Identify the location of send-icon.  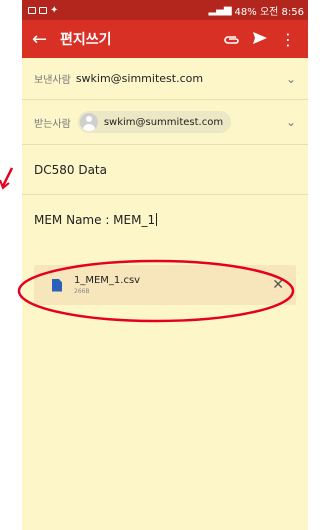
(260, 39).